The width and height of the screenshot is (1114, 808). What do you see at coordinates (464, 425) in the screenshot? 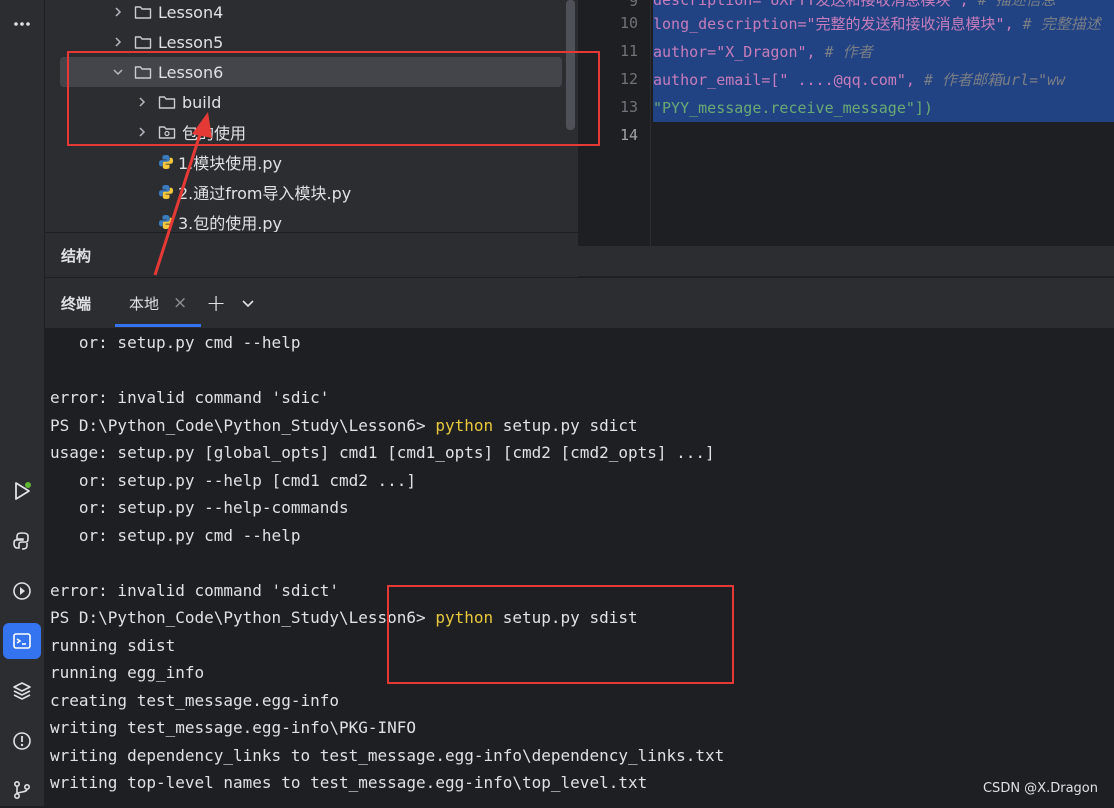
I see `command-name: python` at bounding box center [464, 425].